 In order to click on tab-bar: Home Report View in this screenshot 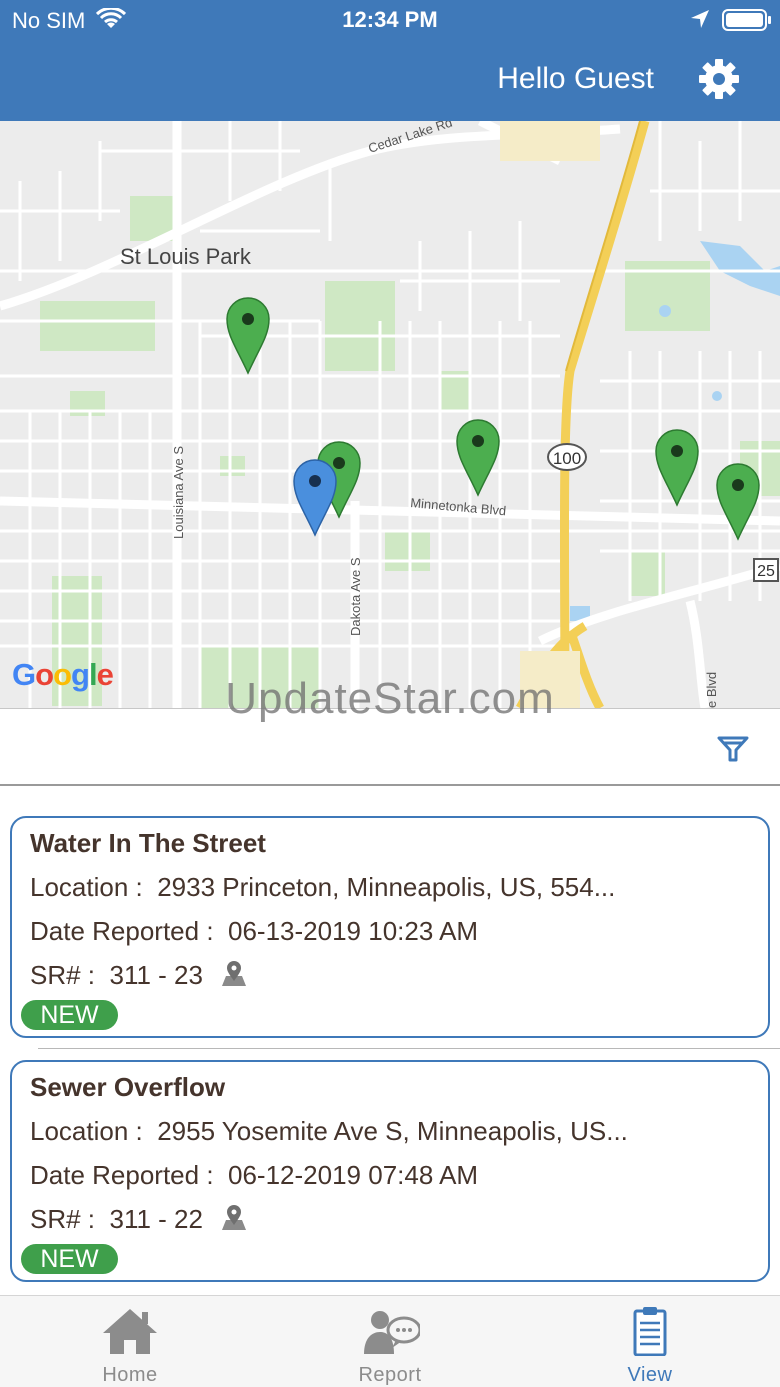, I will do `click(390, 1341)`.